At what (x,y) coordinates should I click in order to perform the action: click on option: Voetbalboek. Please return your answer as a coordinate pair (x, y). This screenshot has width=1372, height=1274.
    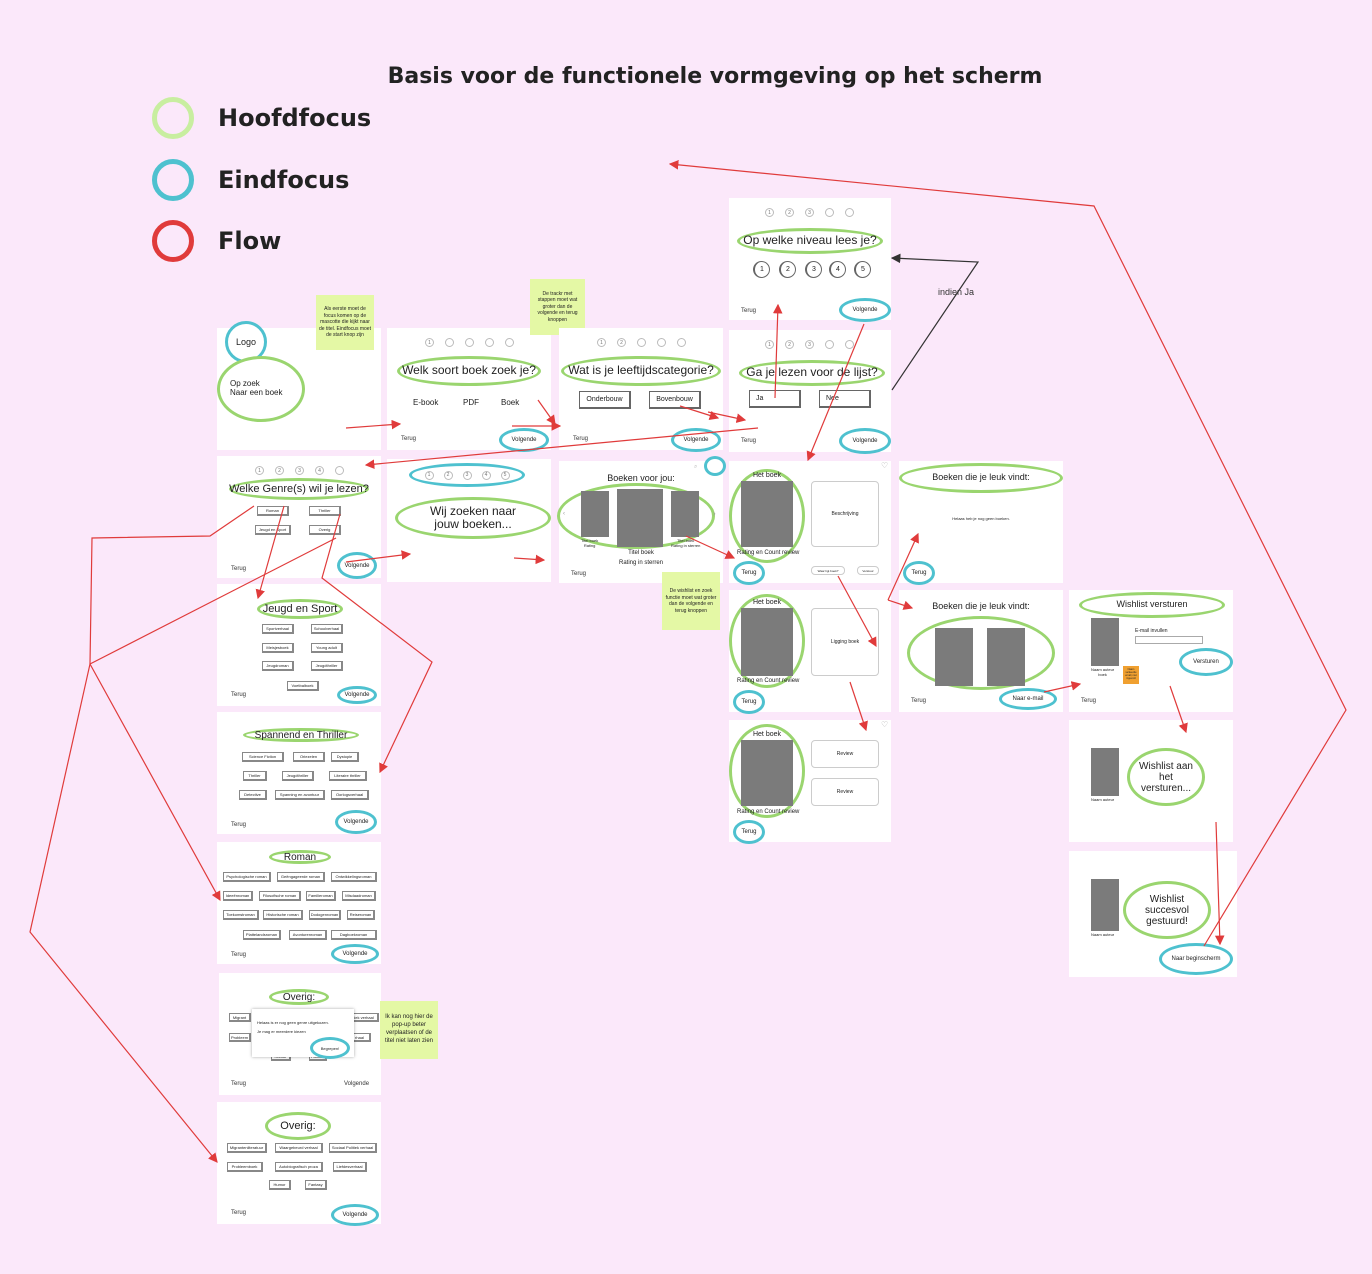
    Looking at the image, I should click on (303, 686).